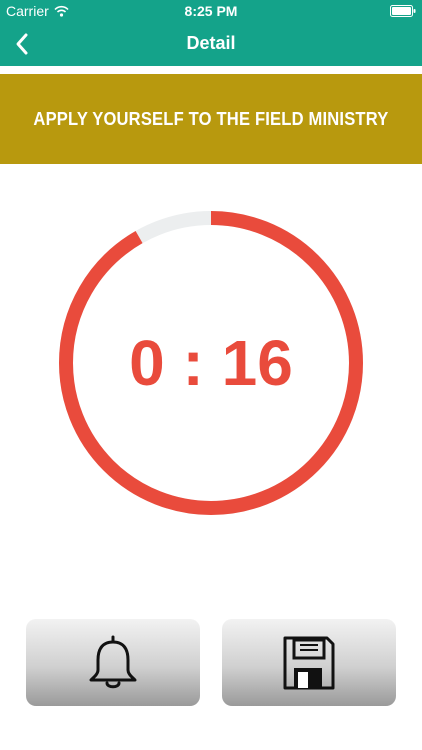 Image resolution: width=422 pixels, height=750 pixels. I want to click on save-button, so click(309, 662).